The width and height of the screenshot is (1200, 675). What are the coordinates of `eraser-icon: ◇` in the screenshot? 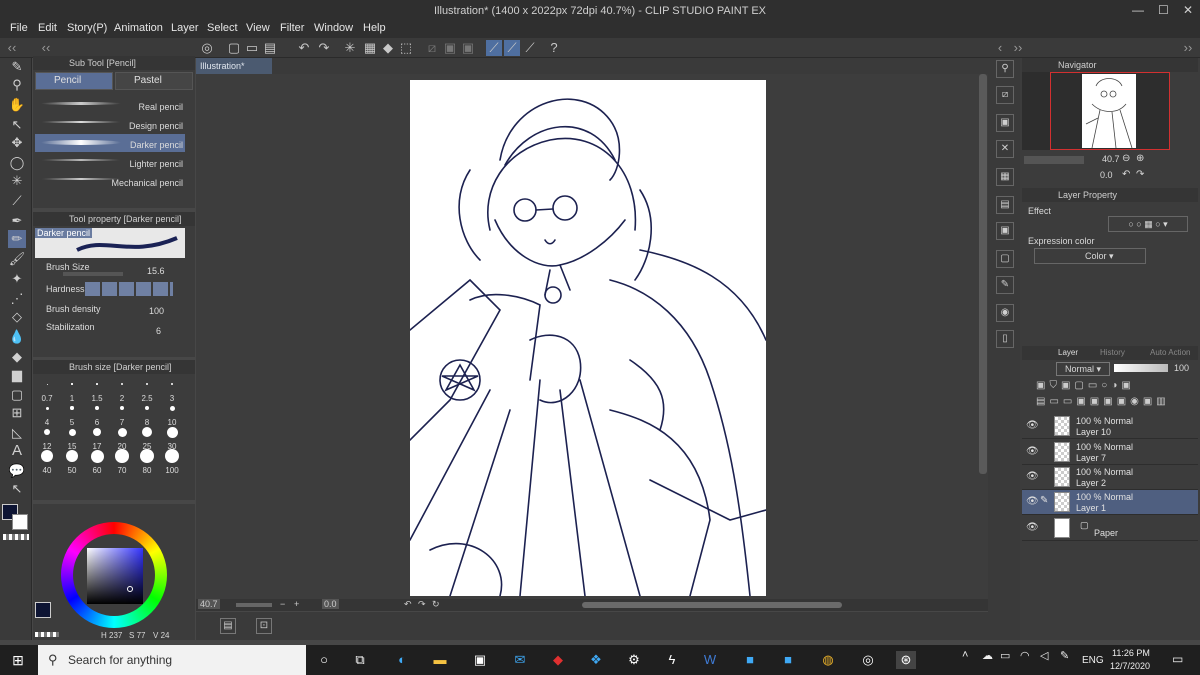 It's located at (17, 317).